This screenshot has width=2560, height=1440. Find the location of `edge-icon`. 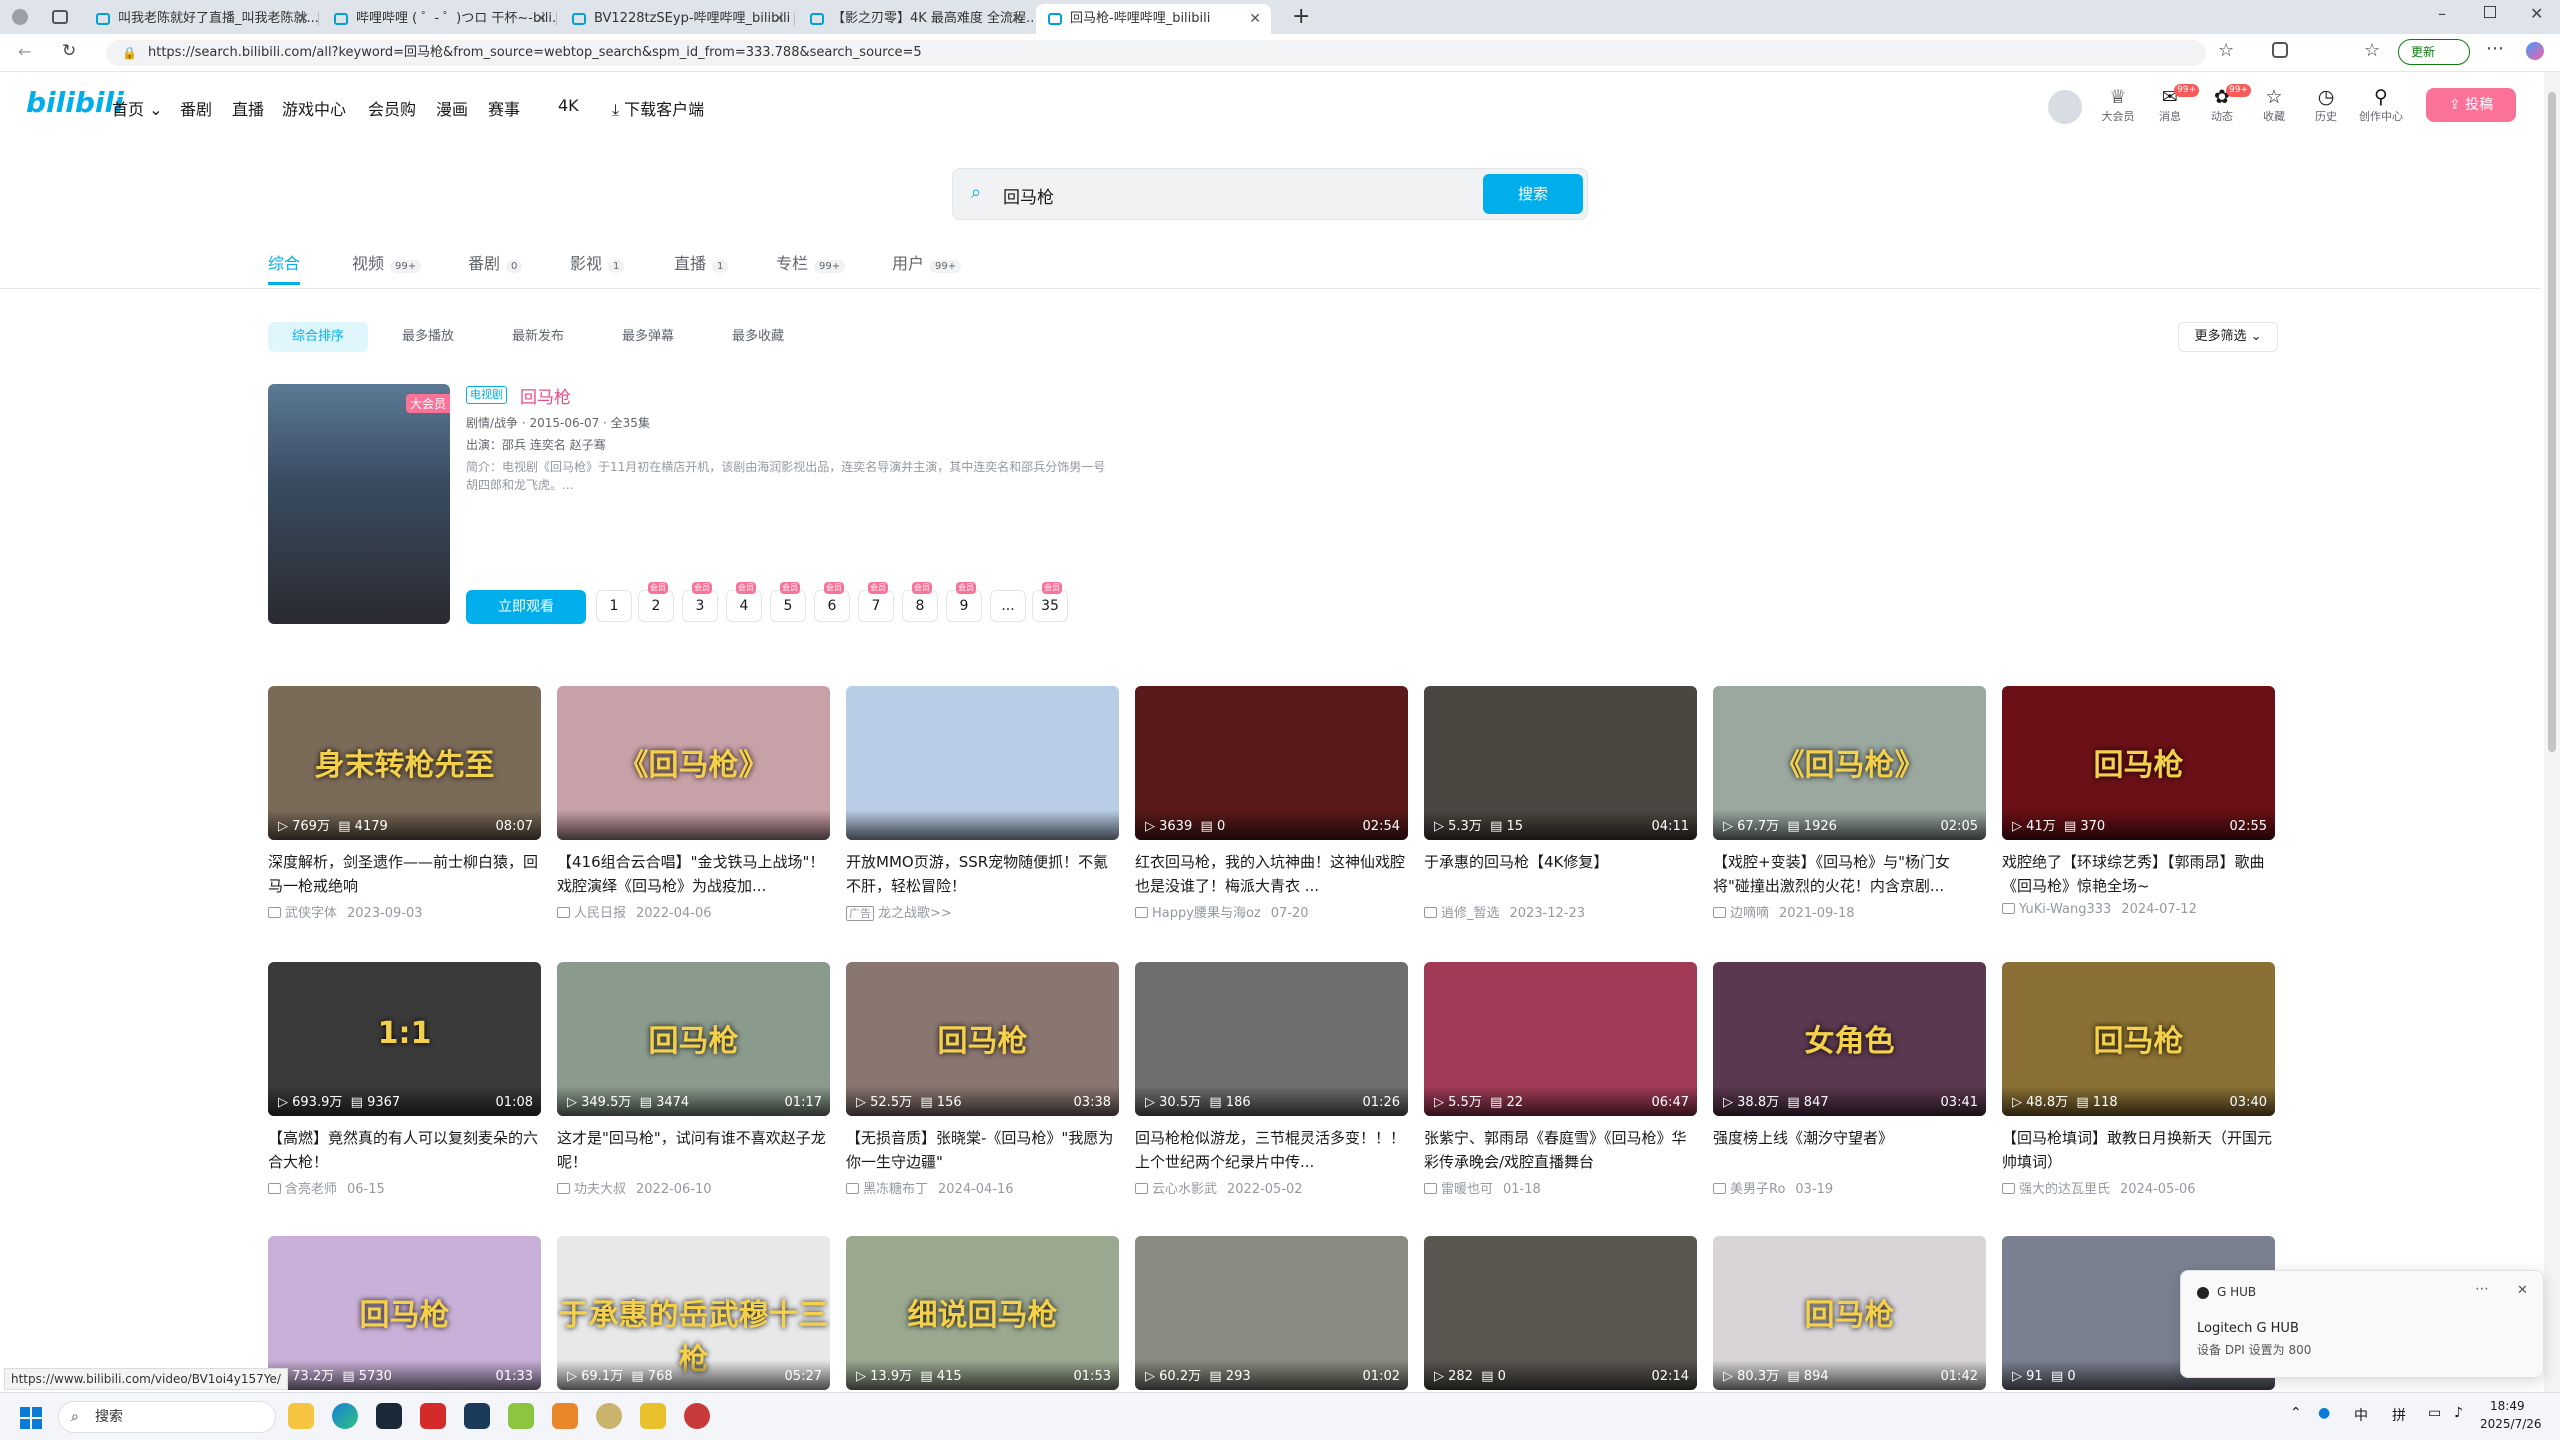

edge-icon is located at coordinates (345, 1416).